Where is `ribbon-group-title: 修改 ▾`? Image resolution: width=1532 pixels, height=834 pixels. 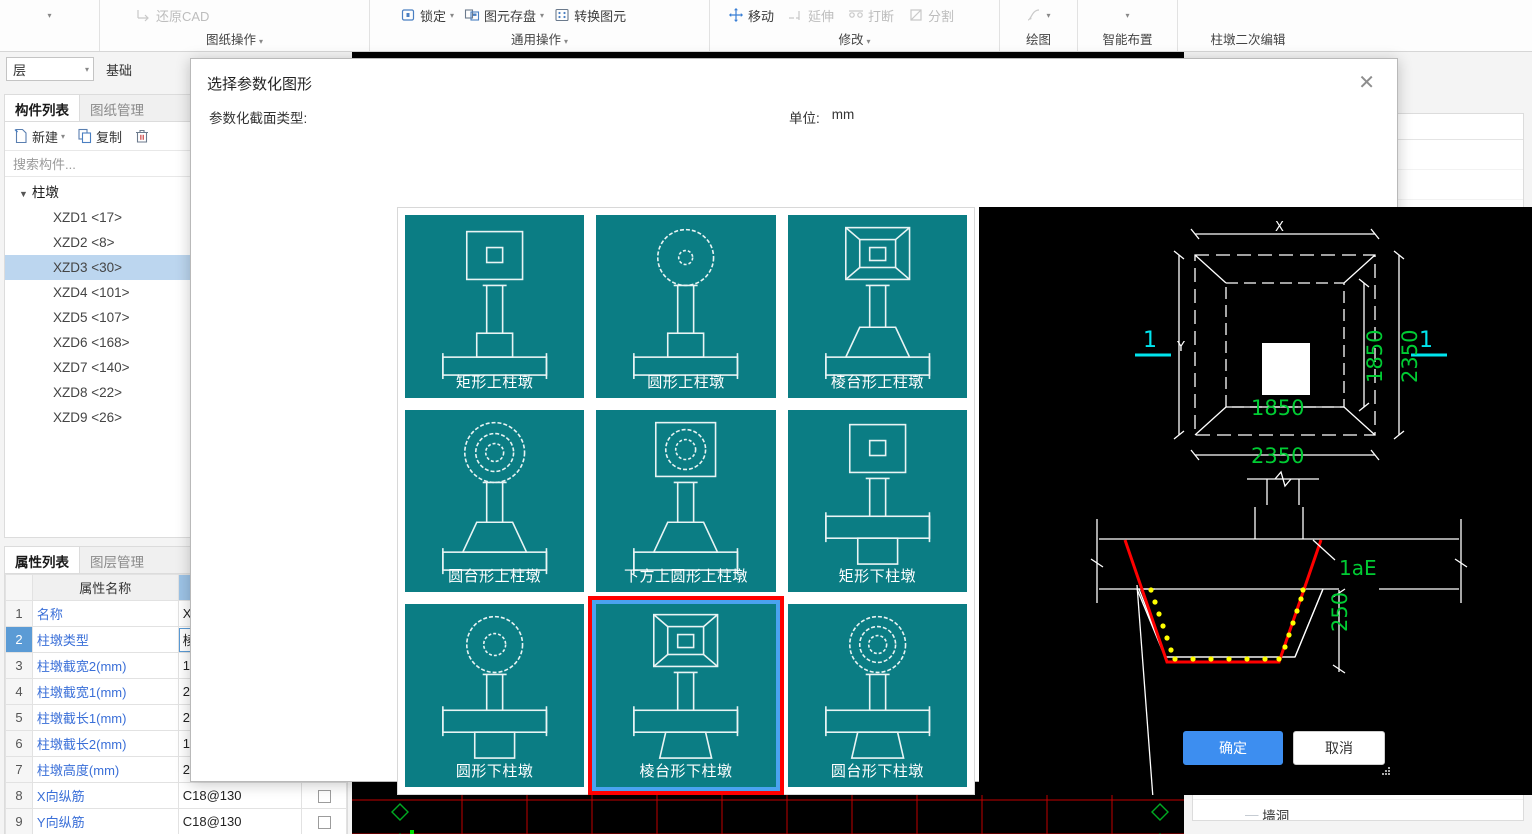
ribbon-group-title: 修改 ▾ is located at coordinates (854, 40).